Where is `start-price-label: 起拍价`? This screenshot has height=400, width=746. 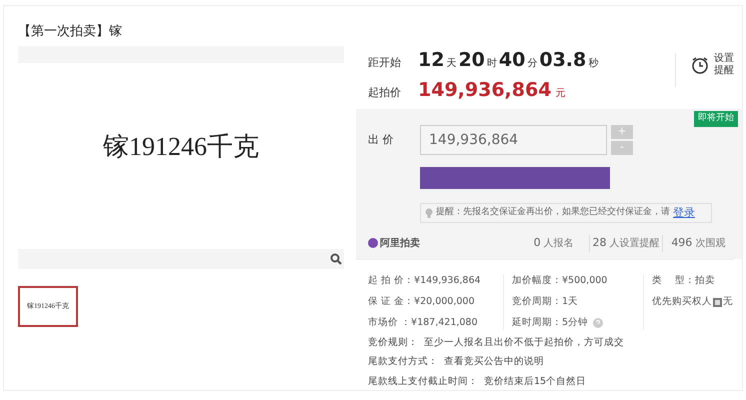
start-price-label: 起拍价 is located at coordinates (385, 93).